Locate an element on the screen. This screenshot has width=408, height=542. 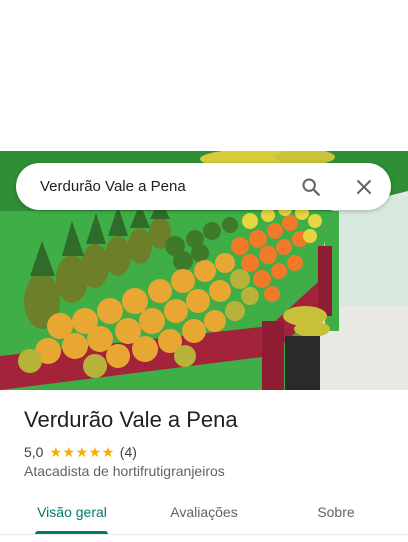
tab-about: Sobre is located at coordinates (336, 513).